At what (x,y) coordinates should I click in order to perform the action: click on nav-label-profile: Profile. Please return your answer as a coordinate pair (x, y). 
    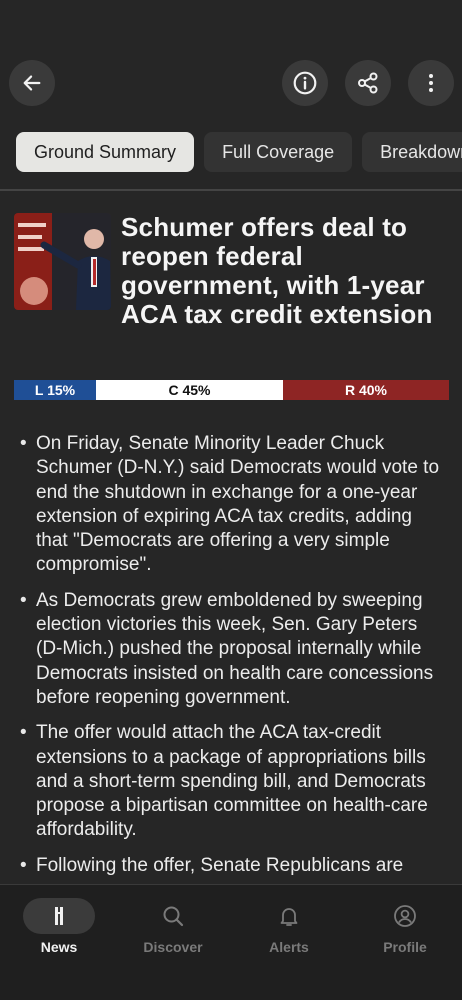
    Looking at the image, I should click on (405, 947).